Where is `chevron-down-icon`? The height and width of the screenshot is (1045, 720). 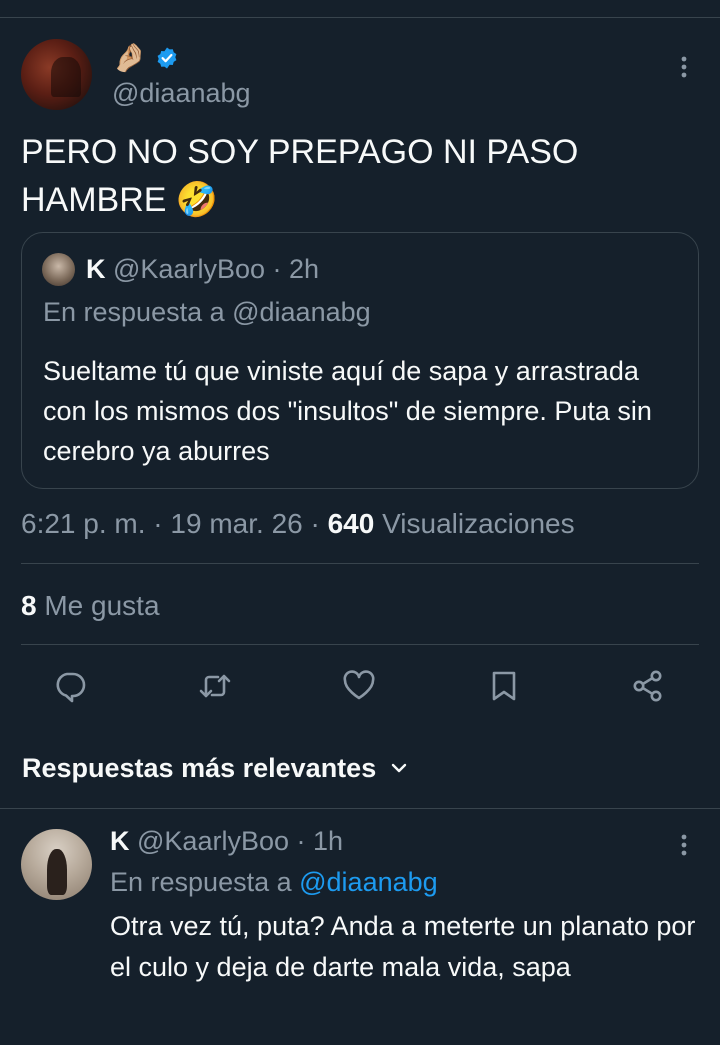
chevron-down-icon is located at coordinates (399, 768).